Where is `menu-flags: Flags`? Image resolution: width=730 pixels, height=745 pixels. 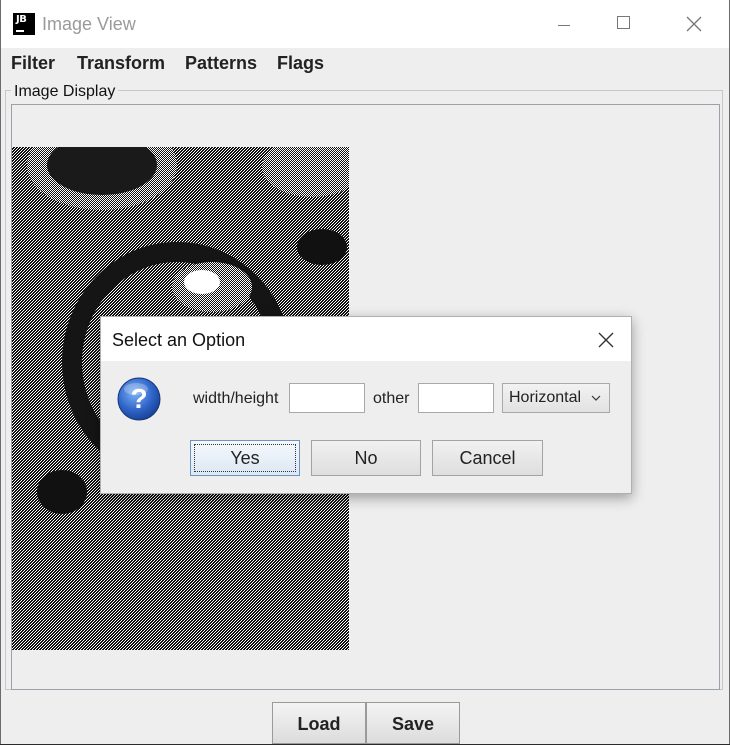
menu-flags: Flags is located at coordinates (300, 63).